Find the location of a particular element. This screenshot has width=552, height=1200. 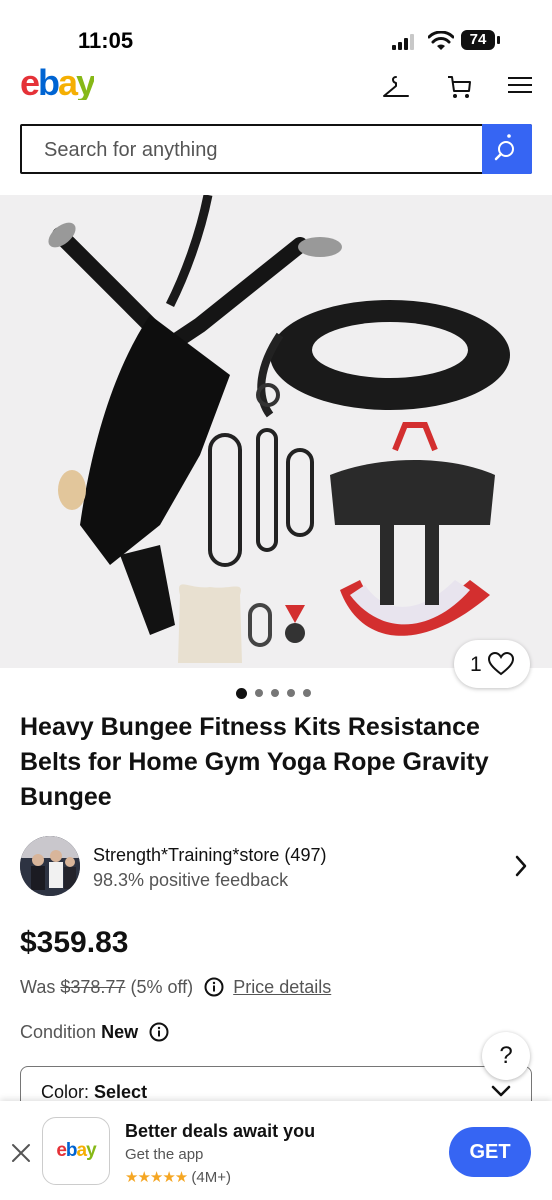

was-price-row: Was $378.77 (5% off) Price details is located at coordinates (175, 987).